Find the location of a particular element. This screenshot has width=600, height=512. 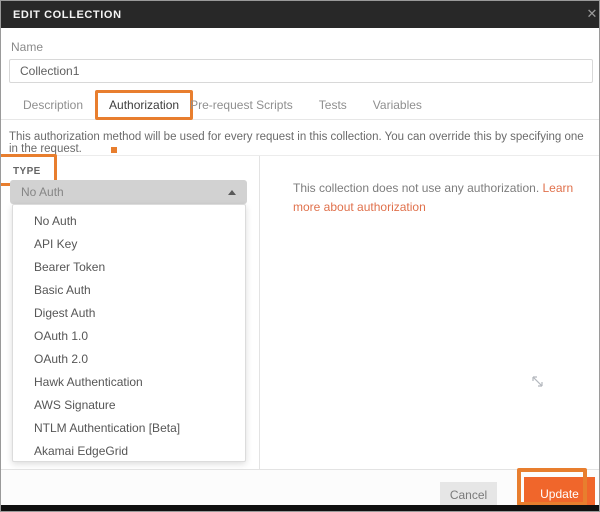

auth-type-select: No Auth is located at coordinates (128, 192).